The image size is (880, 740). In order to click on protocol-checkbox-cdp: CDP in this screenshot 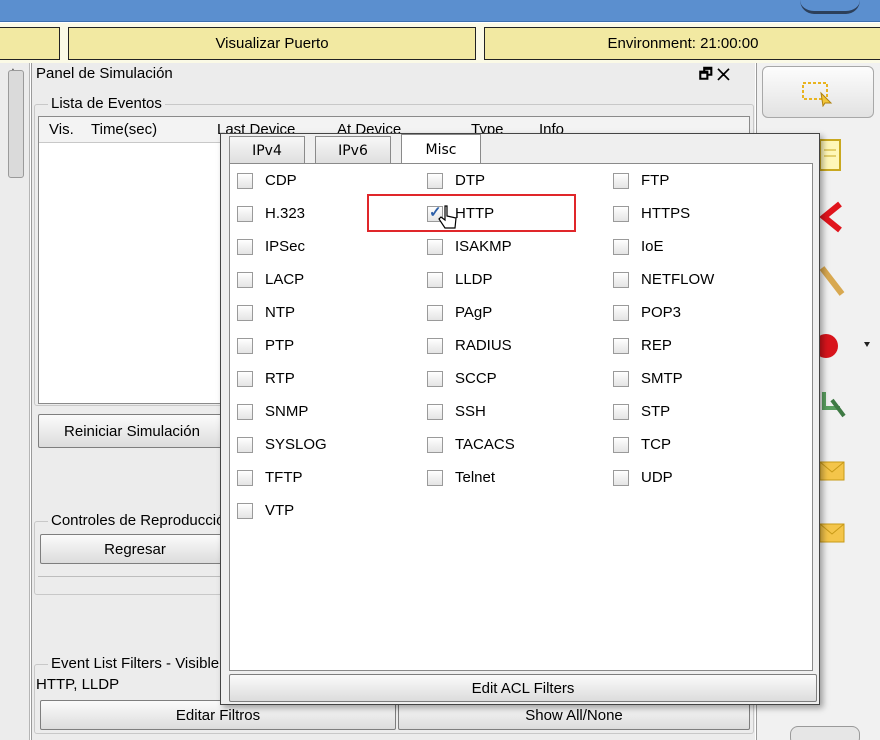, I will do `click(267, 180)`.